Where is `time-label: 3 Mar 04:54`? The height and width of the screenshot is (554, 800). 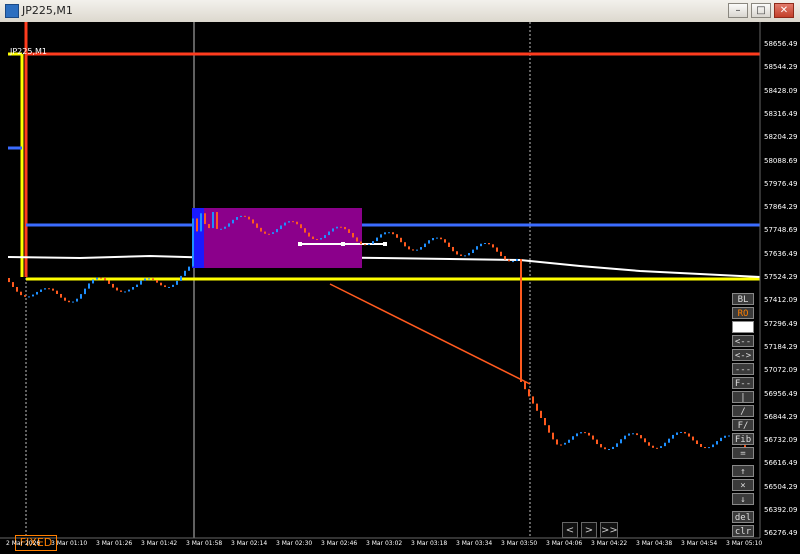 time-label: 3 Mar 04:54 is located at coordinates (699, 543).